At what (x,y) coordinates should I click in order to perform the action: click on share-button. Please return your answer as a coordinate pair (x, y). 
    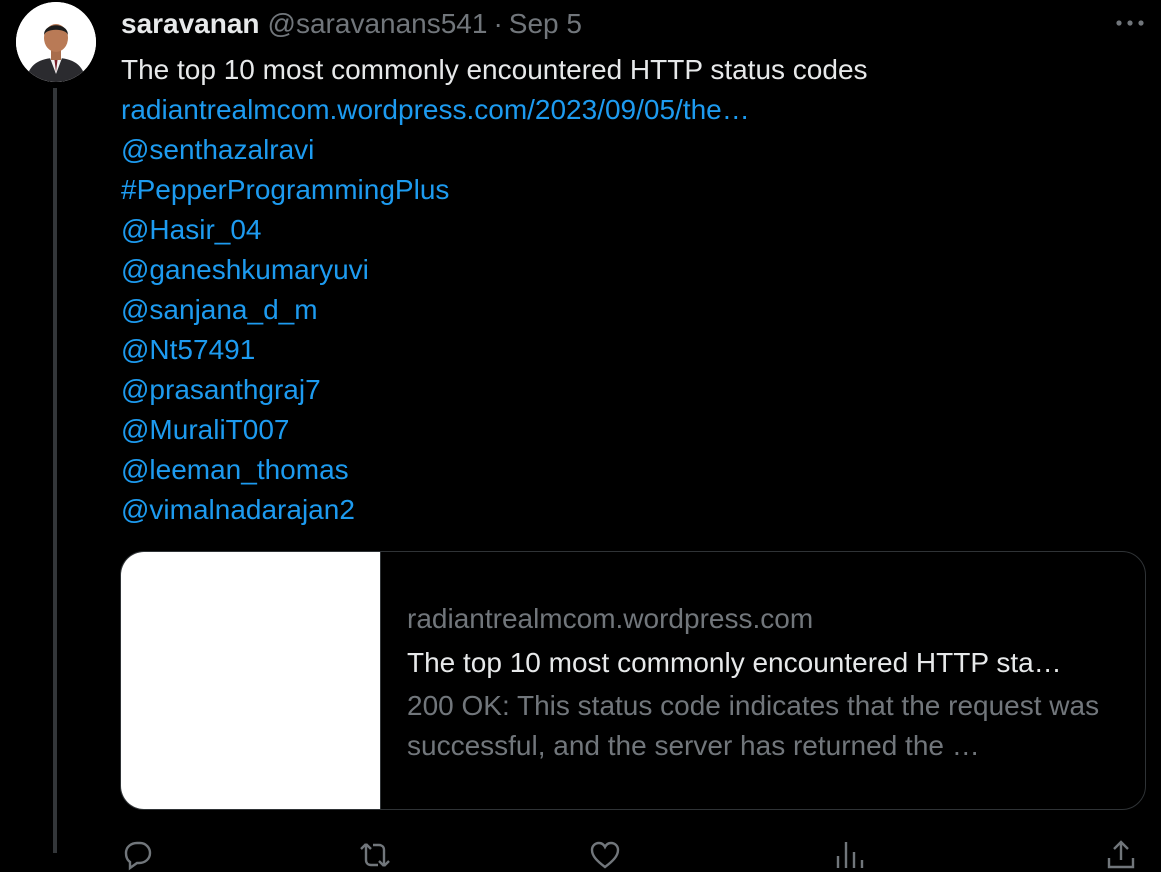
    Looking at the image, I should click on (1121, 855).